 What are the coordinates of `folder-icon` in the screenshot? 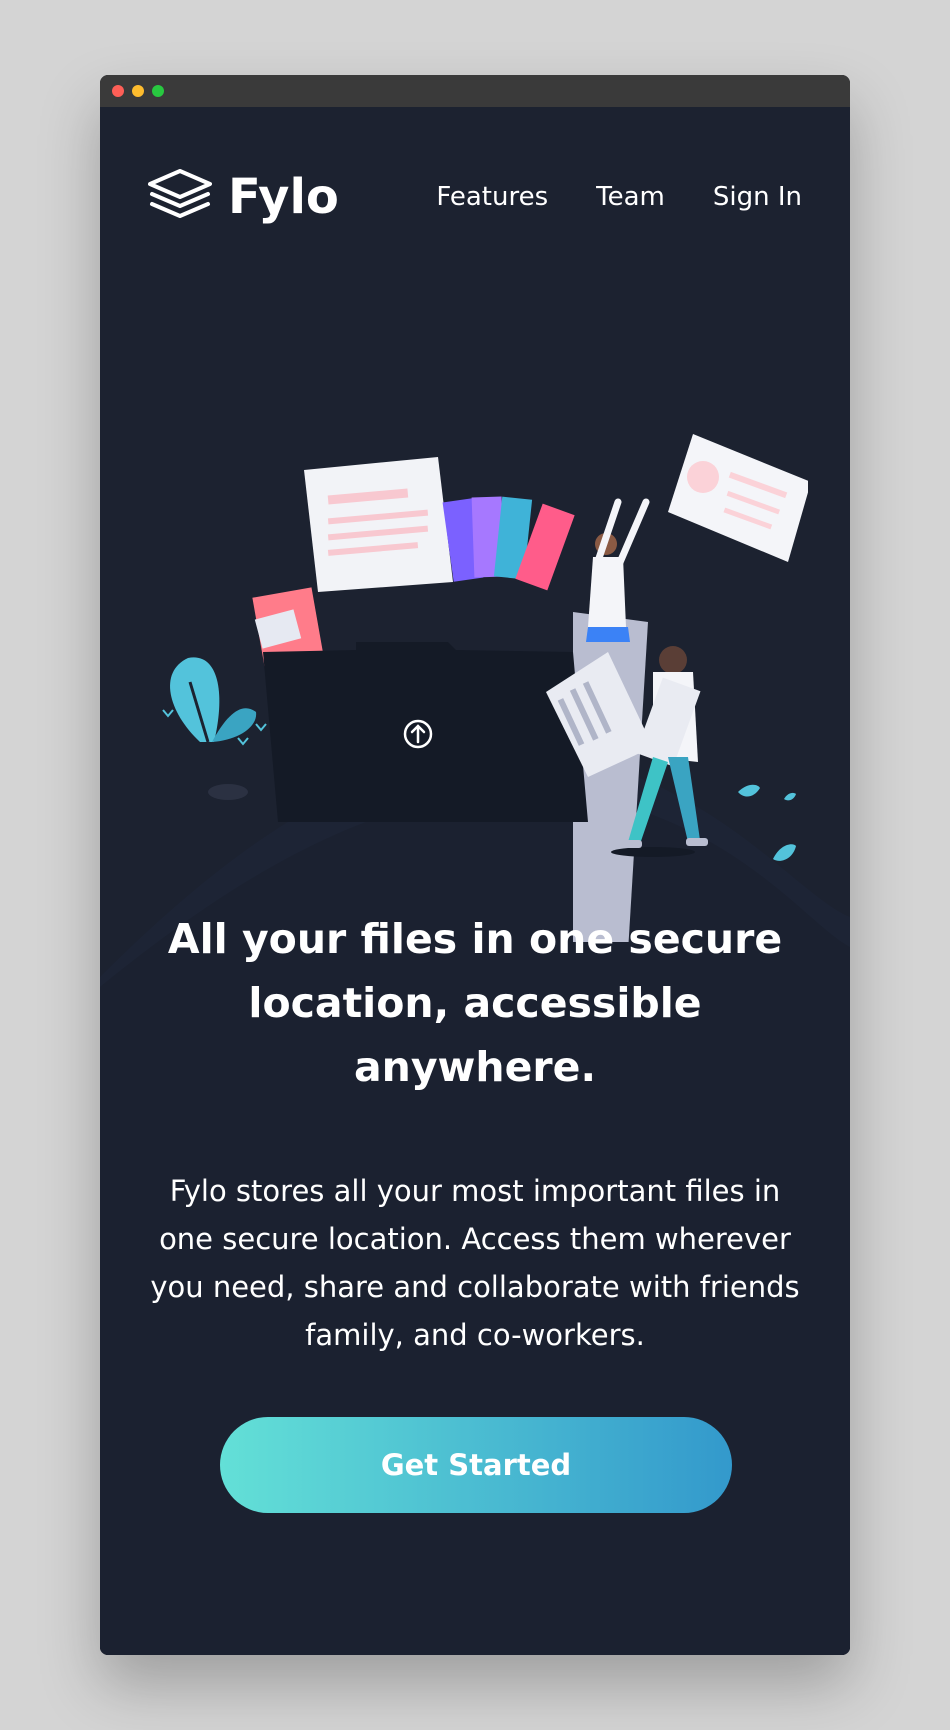 It's located at (455, 777).